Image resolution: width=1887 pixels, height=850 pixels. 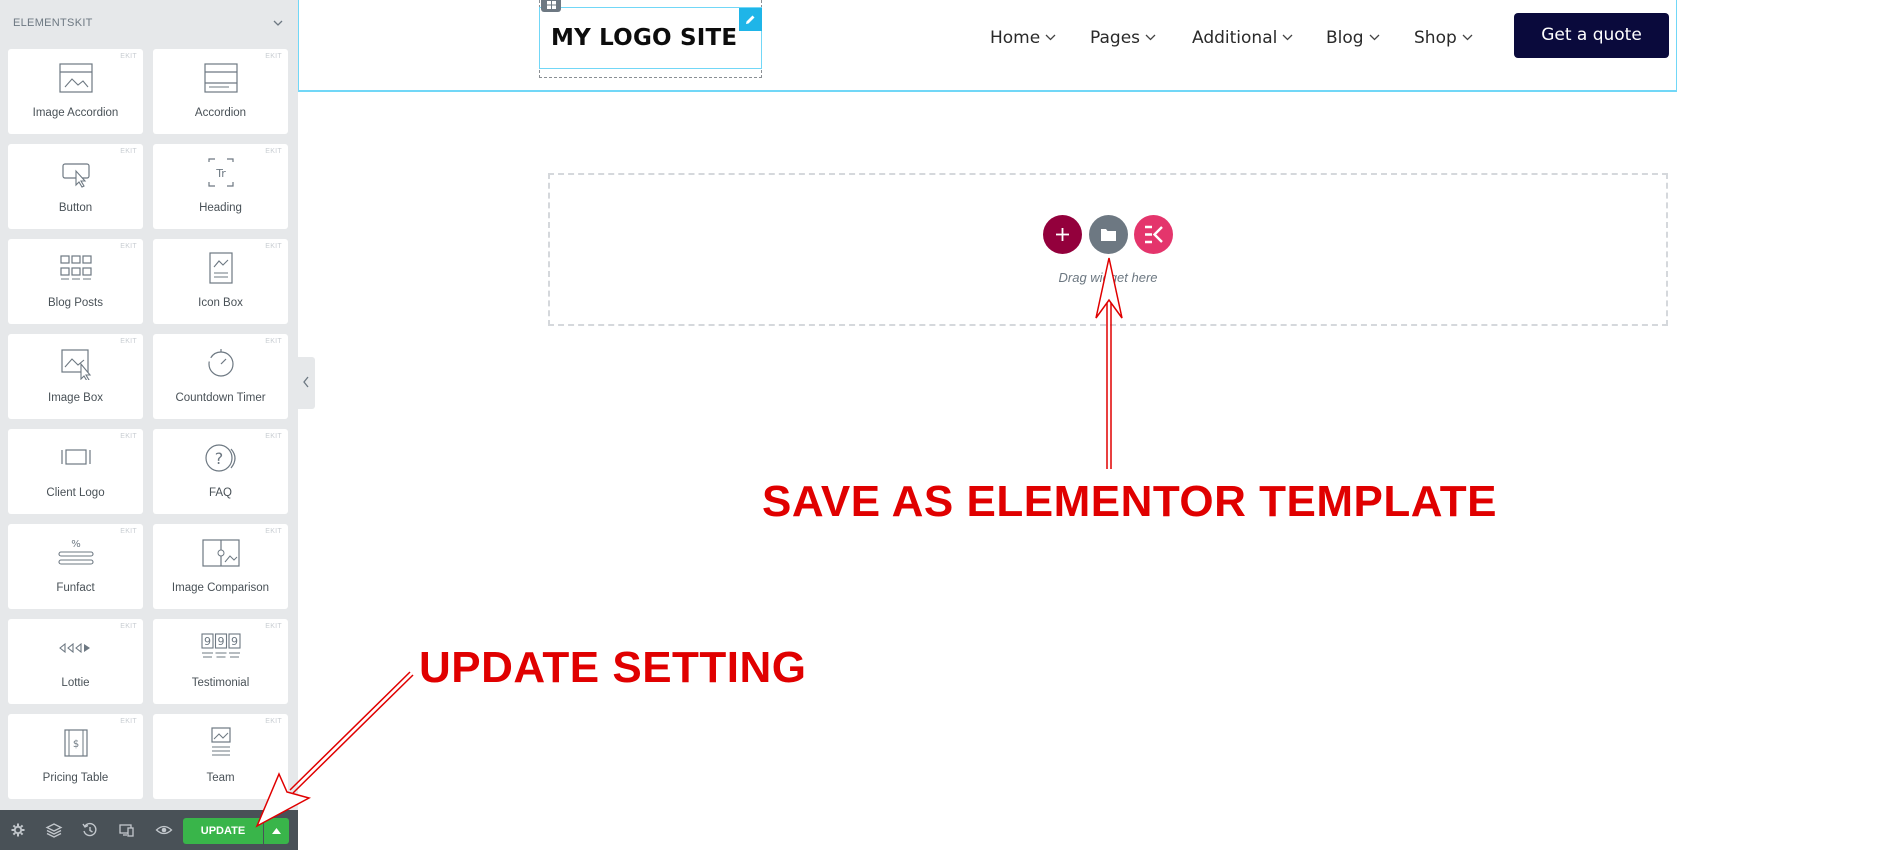 I want to click on testimonial-icon: 999, so click(x=220, y=648).